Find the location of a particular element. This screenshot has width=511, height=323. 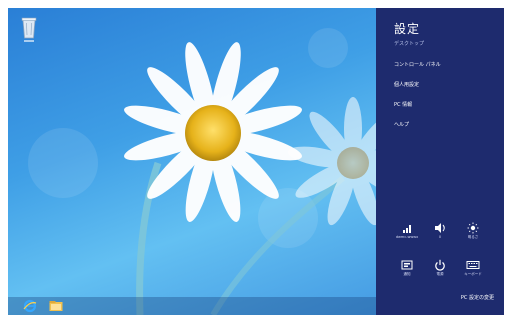

power-tile: 電源 is located at coordinates (440, 268).